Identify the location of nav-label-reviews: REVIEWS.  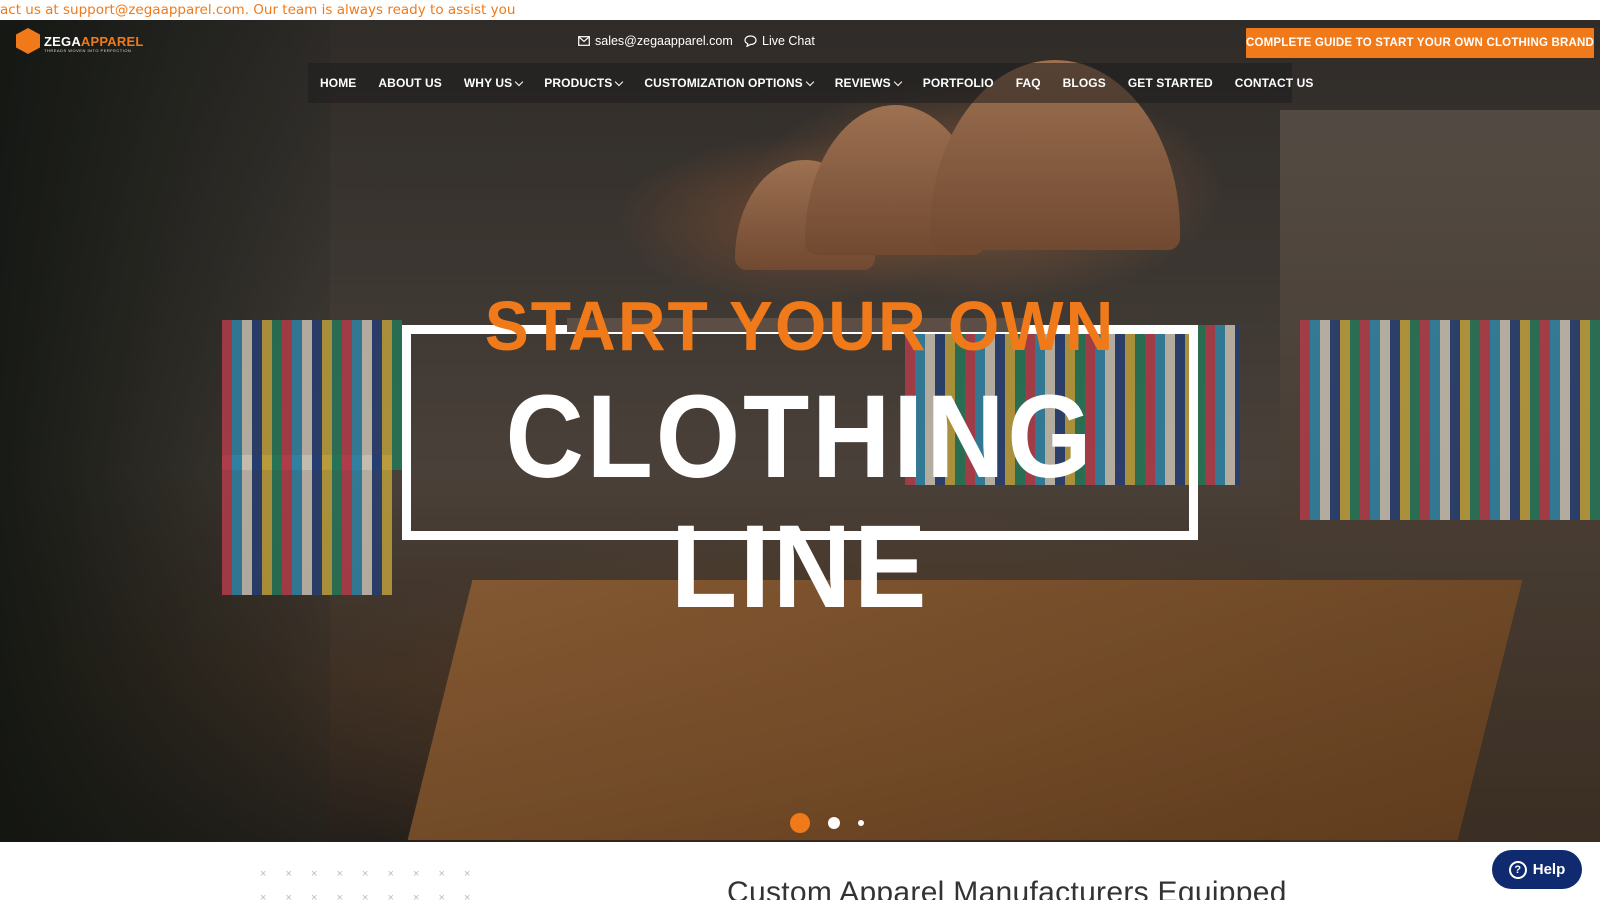
(862, 83).